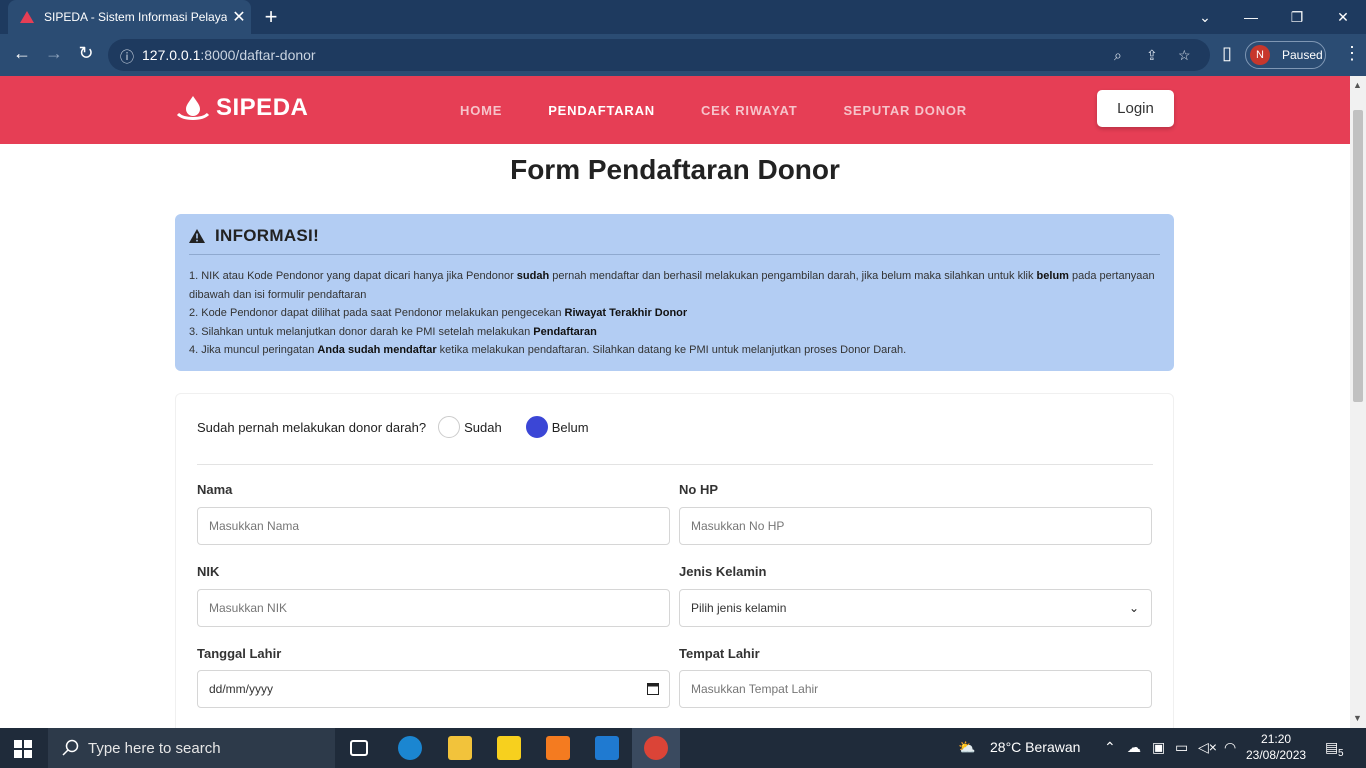 The height and width of the screenshot is (768, 1366). What do you see at coordinates (1357, 85) in the screenshot?
I see `scroll-up-icon: ▲` at bounding box center [1357, 85].